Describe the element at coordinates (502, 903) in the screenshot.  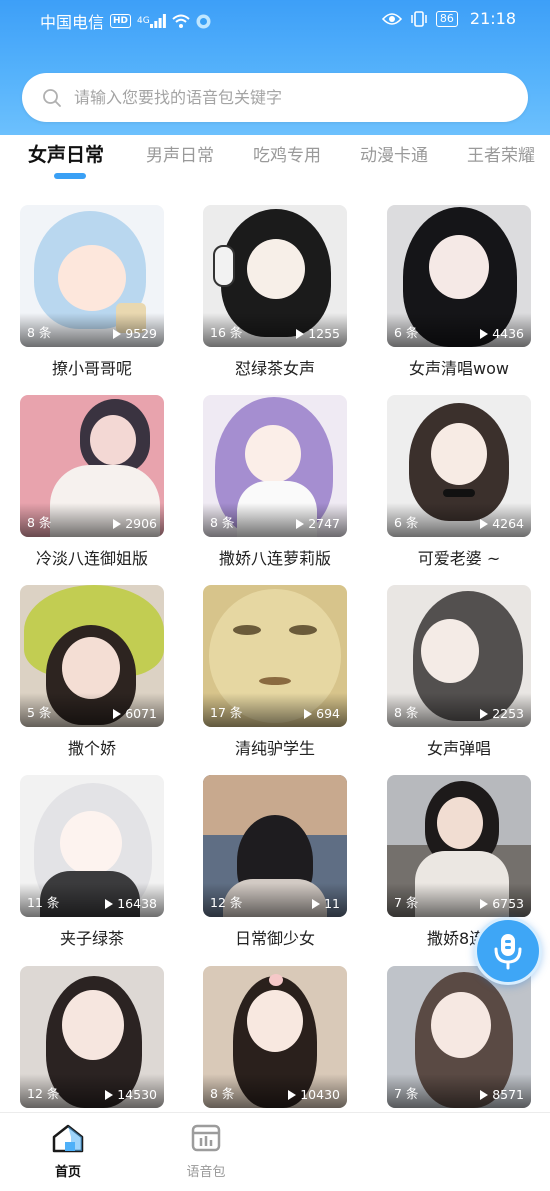
I see `play-count: 6753` at that location.